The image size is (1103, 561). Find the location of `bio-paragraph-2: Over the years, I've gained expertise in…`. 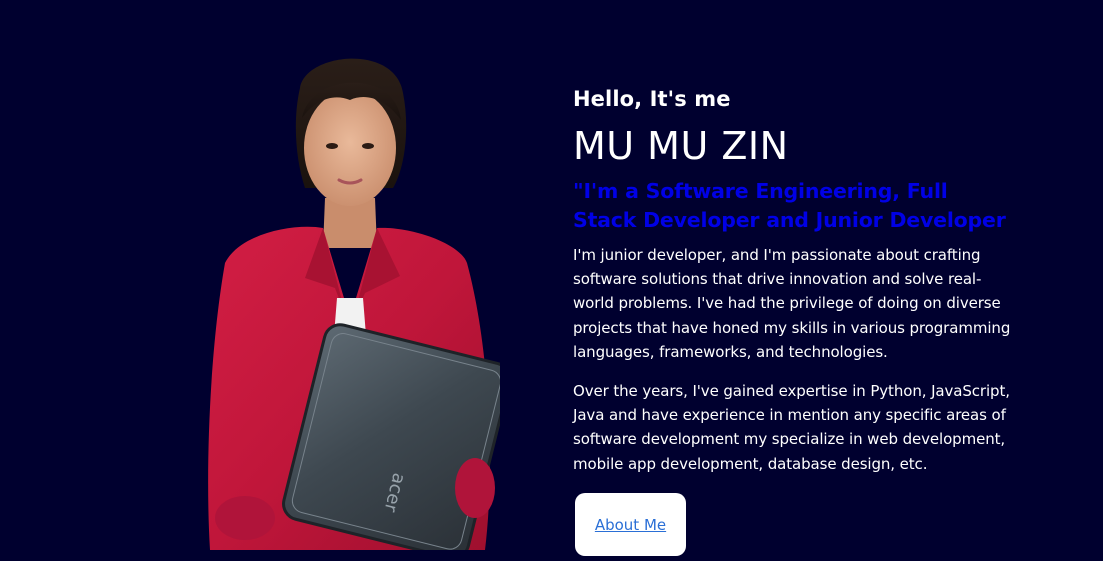

bio-paragraph-2: Over the years, I've gained expertise in… is located at coordinates (791, 427).